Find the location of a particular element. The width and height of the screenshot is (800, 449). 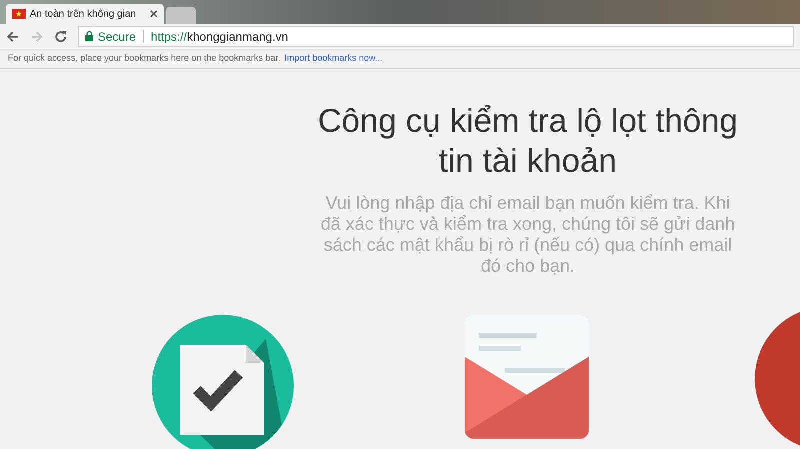

page-description: Vui lòng nhập địa chỉ email bạn muốn kiểm tra. Khi đã xác thực và kiểm tra xong, chúng tôi sẽ gửi danh sách các mật khẩu bị rò rỉ (nếu có) qua chính email đó cho bạn. is located at coordinates (528, 235).